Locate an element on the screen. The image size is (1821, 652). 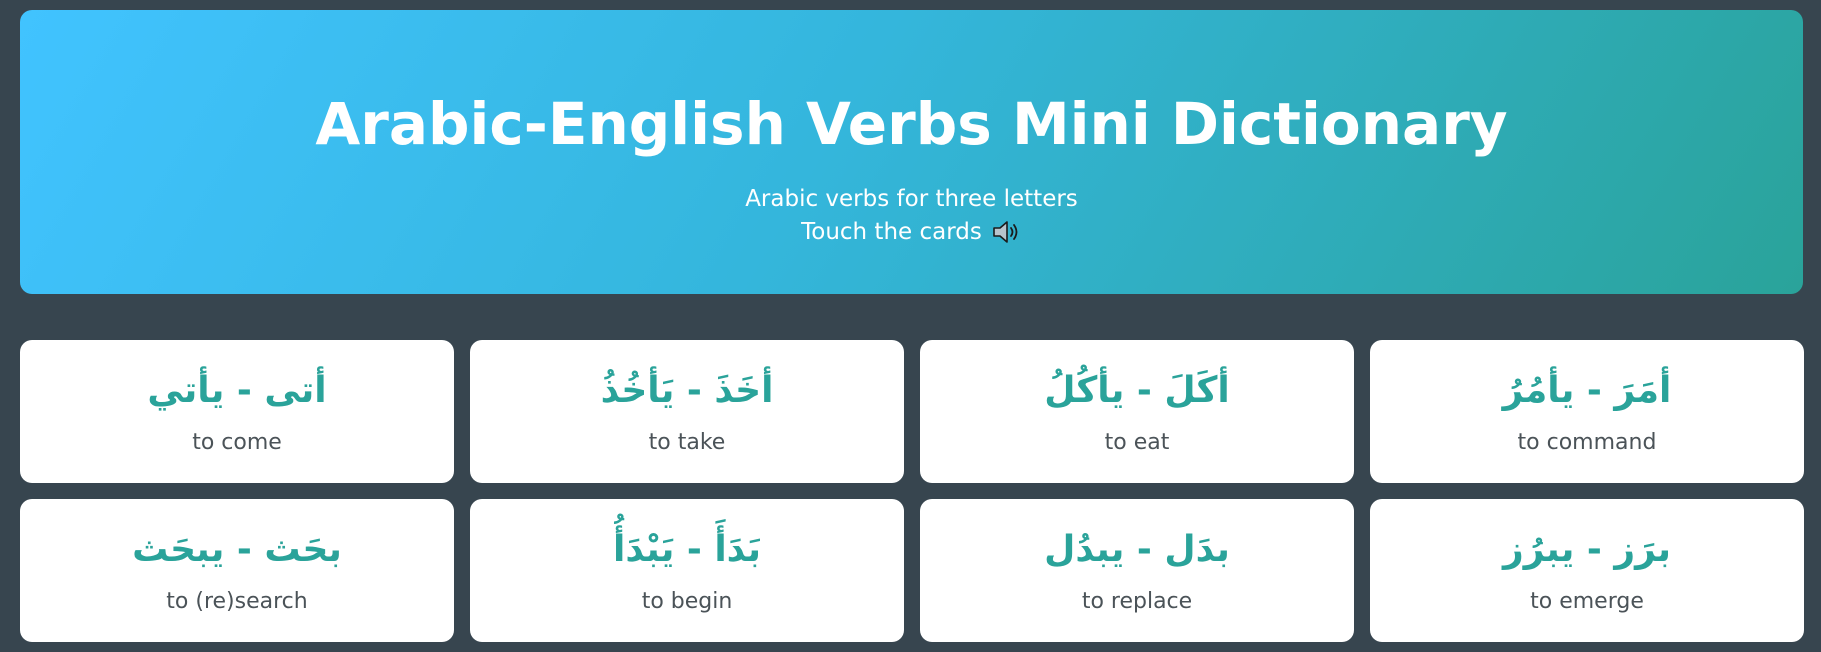
arabic-verb: أكَلَ - يأكُلُ is located at coordinates (1137, 390).